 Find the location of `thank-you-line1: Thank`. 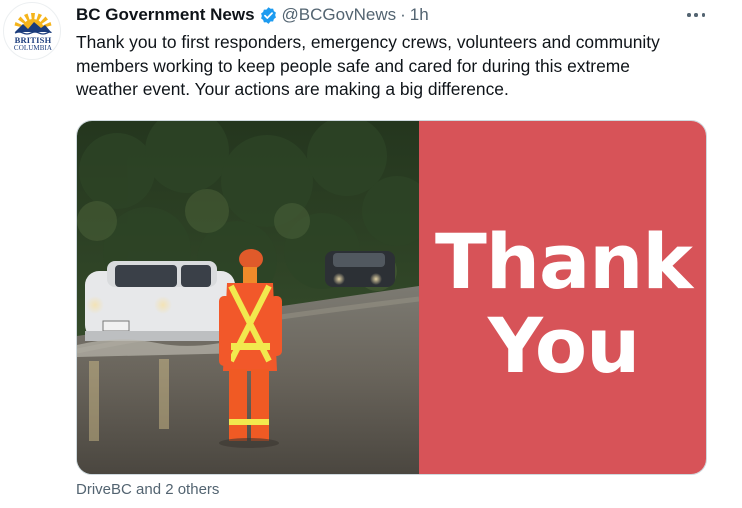

thank-you-line1: Thank is located at coordinates (564, 261).